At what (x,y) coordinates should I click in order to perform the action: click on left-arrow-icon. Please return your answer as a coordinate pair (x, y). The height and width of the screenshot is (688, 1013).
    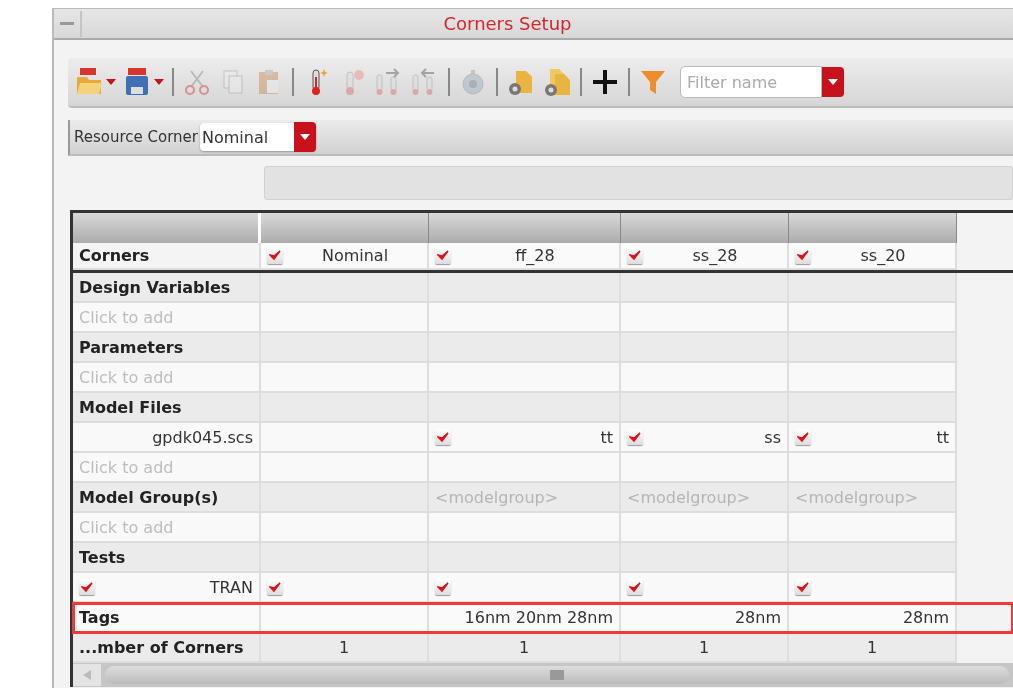
    Looking at the image, I should click on (87, 675).